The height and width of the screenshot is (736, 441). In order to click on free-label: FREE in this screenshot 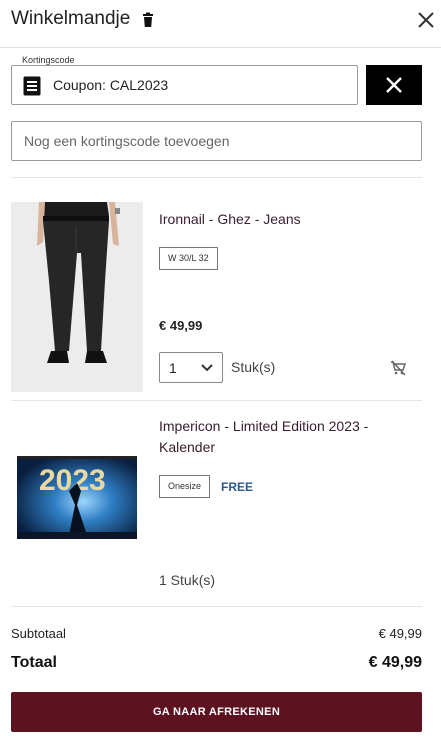, I will do `click(237, 487)`.